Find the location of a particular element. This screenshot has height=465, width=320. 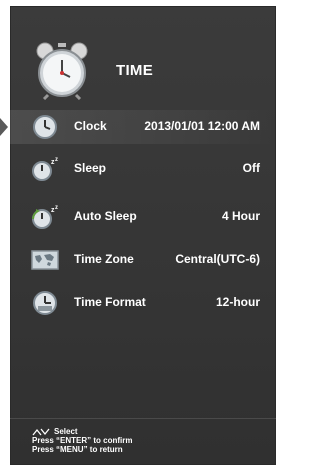

clock-icon is located at coordinates (45, 127).